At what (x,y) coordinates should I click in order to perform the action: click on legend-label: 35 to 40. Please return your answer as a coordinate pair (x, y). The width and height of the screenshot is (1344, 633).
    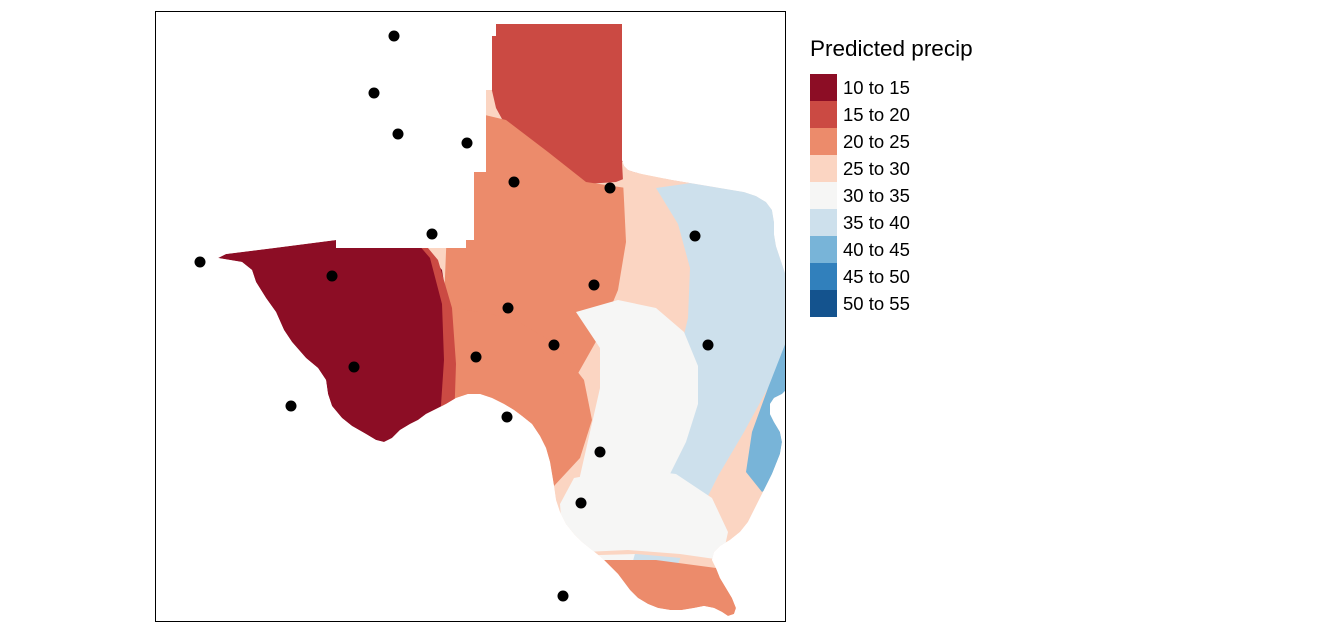
    Looking at the image, I should click on (876, 222).